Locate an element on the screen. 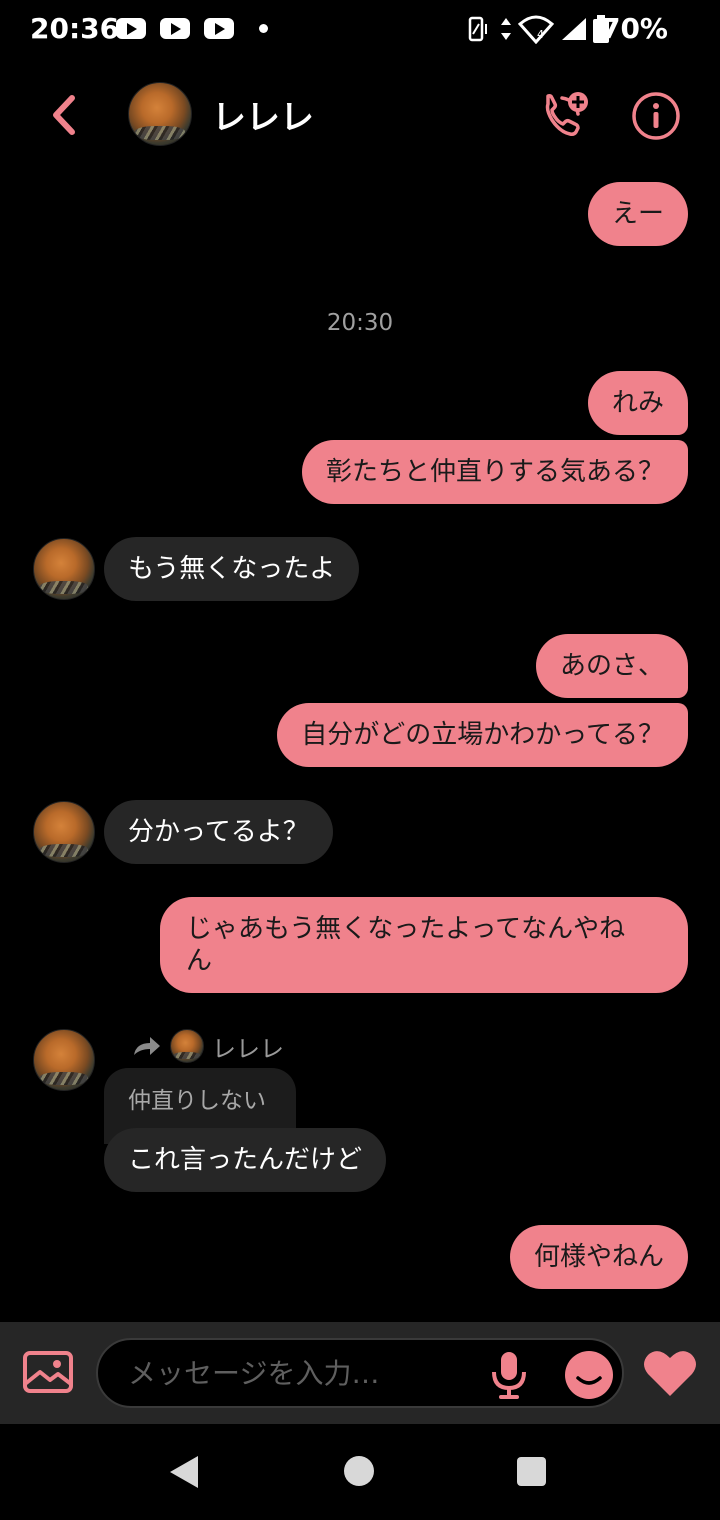 The height and width of the screenshot is (1520, 720). incoming-message: もう無くなったよ is located at coordinates (232, 569).